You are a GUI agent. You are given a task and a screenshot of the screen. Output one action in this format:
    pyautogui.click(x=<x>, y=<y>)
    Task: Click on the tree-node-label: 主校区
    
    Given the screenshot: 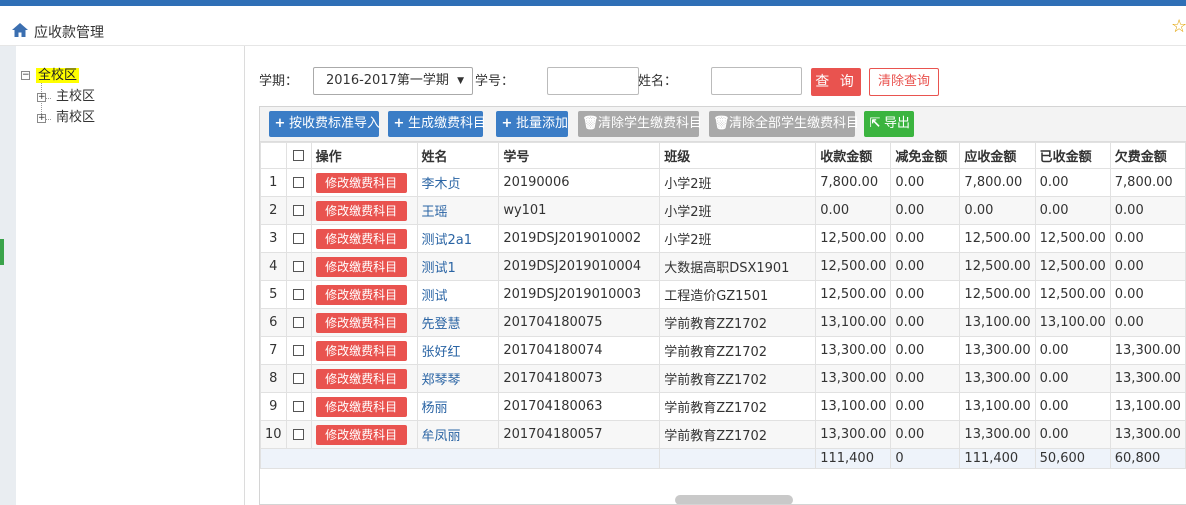 What is the action you would take?
    pyautogui.click(x=75, y=96)
    